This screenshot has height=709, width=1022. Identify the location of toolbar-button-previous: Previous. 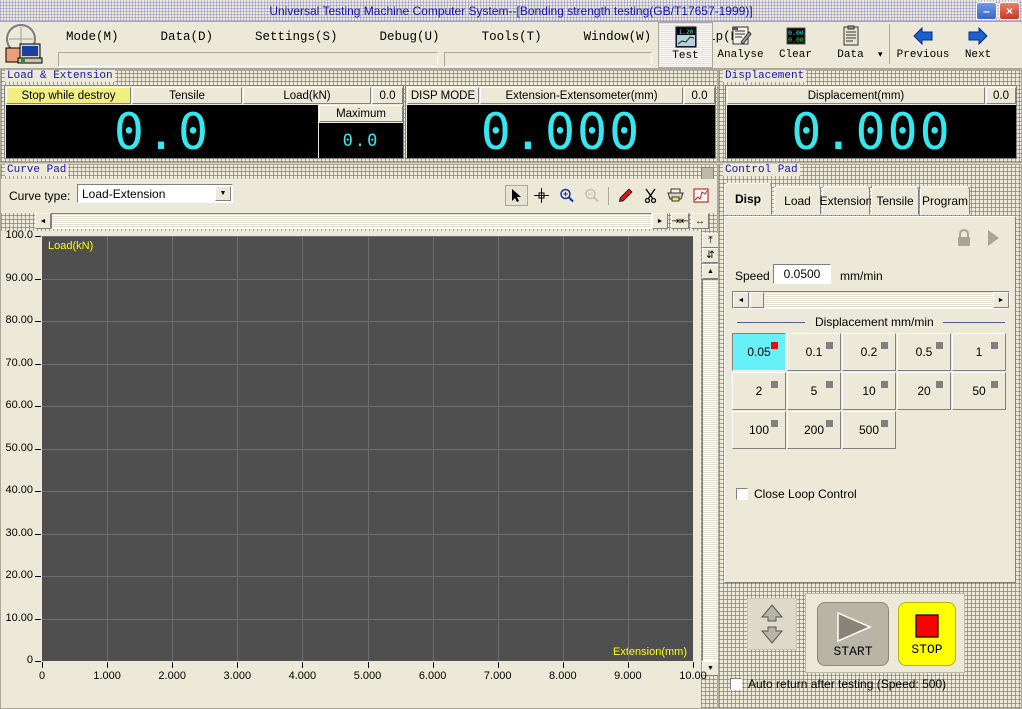
(923, 45).